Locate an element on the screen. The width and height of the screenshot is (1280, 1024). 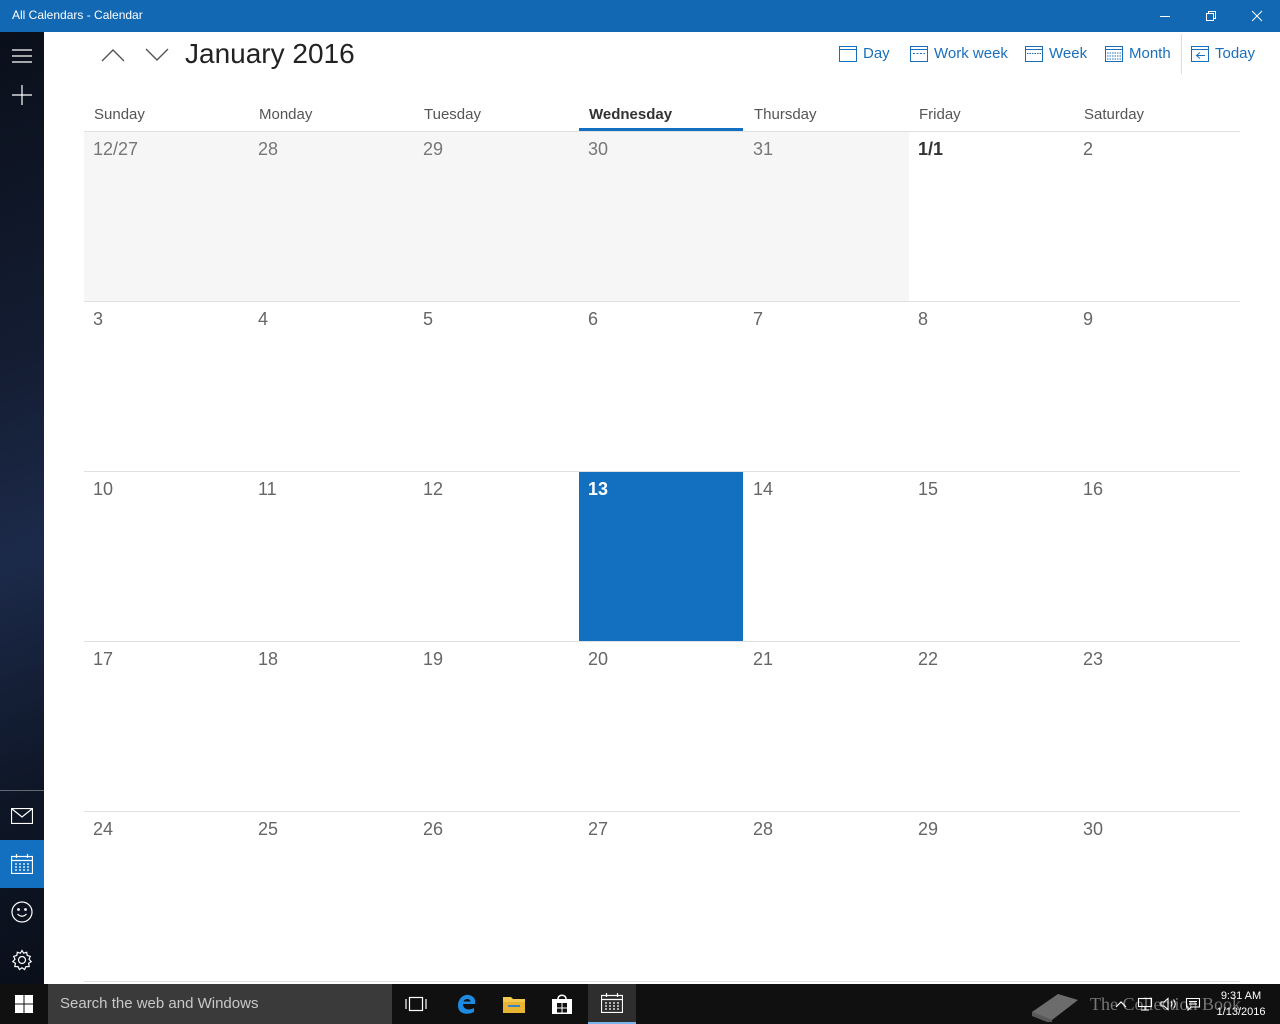
day-cell: 25 is located at coordinates (331, 896).